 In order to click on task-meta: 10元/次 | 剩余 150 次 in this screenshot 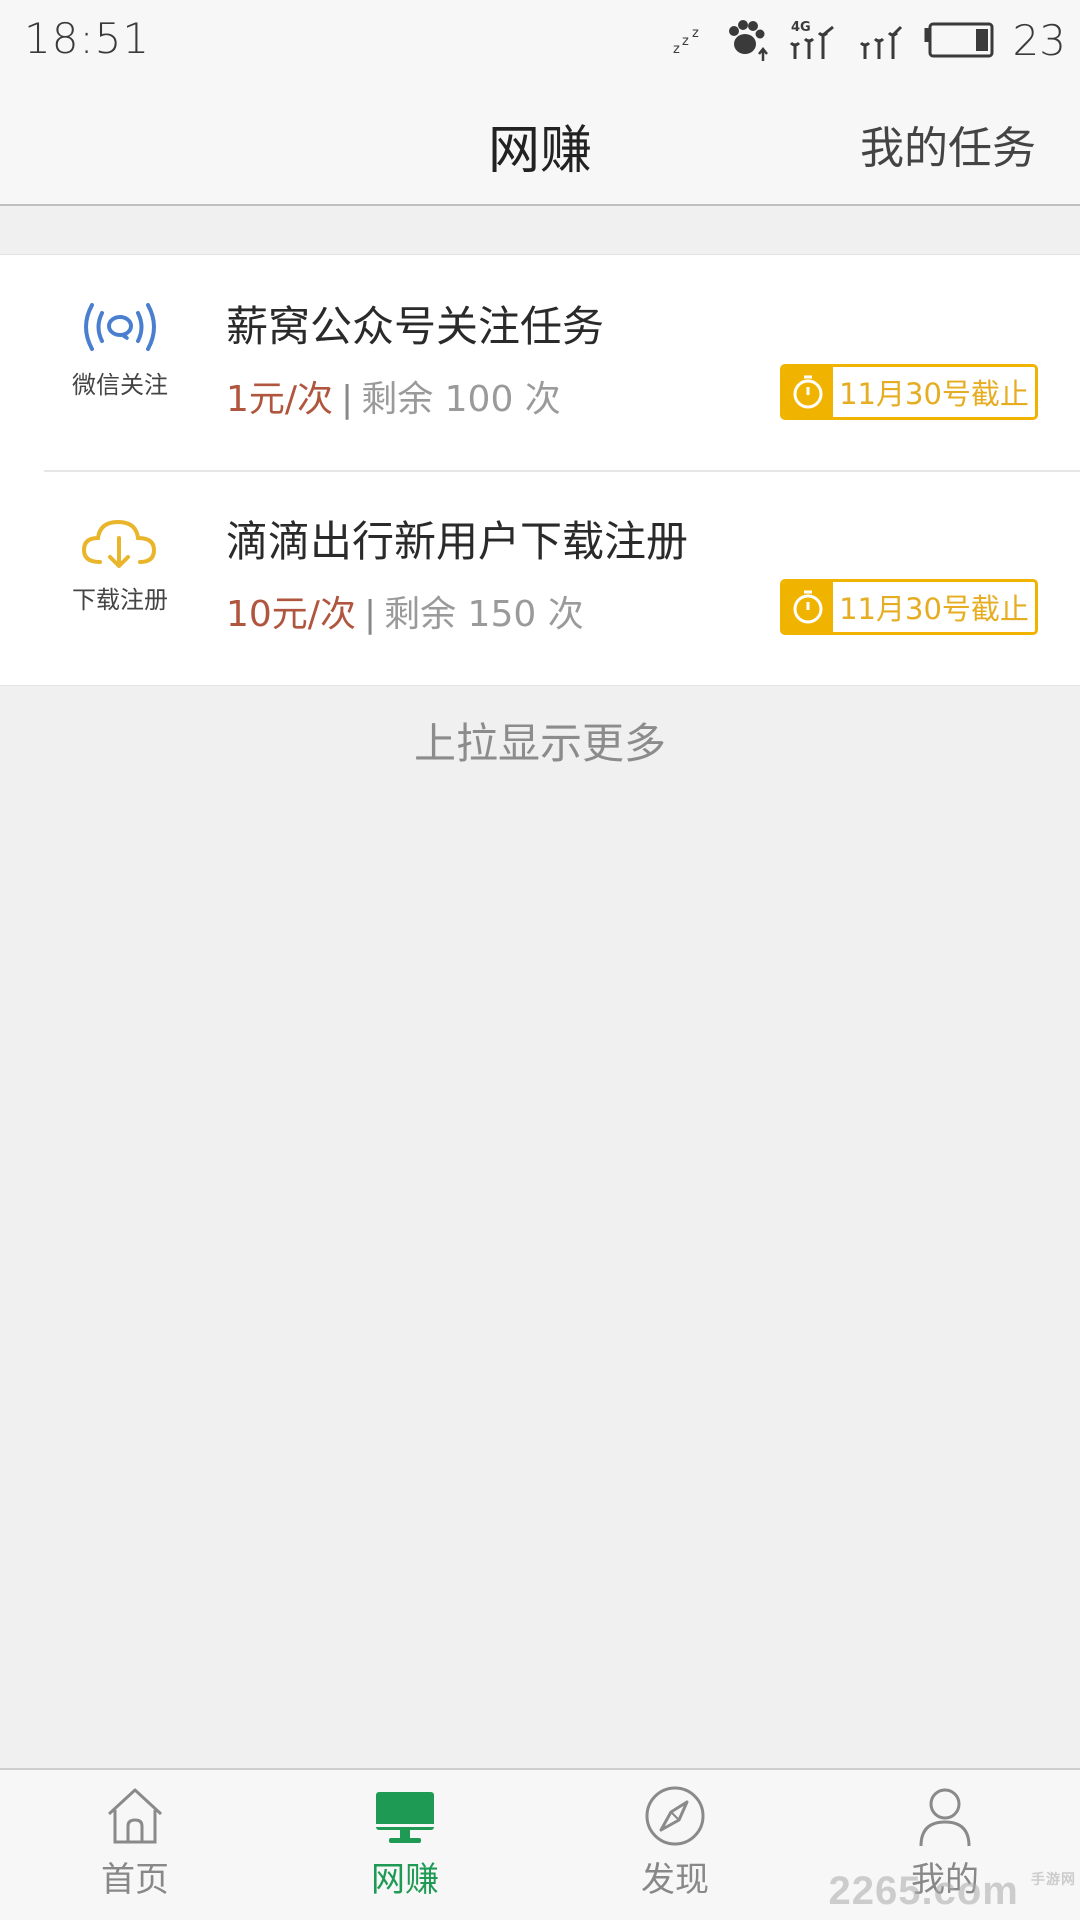, I will do `click(405, 611)`.